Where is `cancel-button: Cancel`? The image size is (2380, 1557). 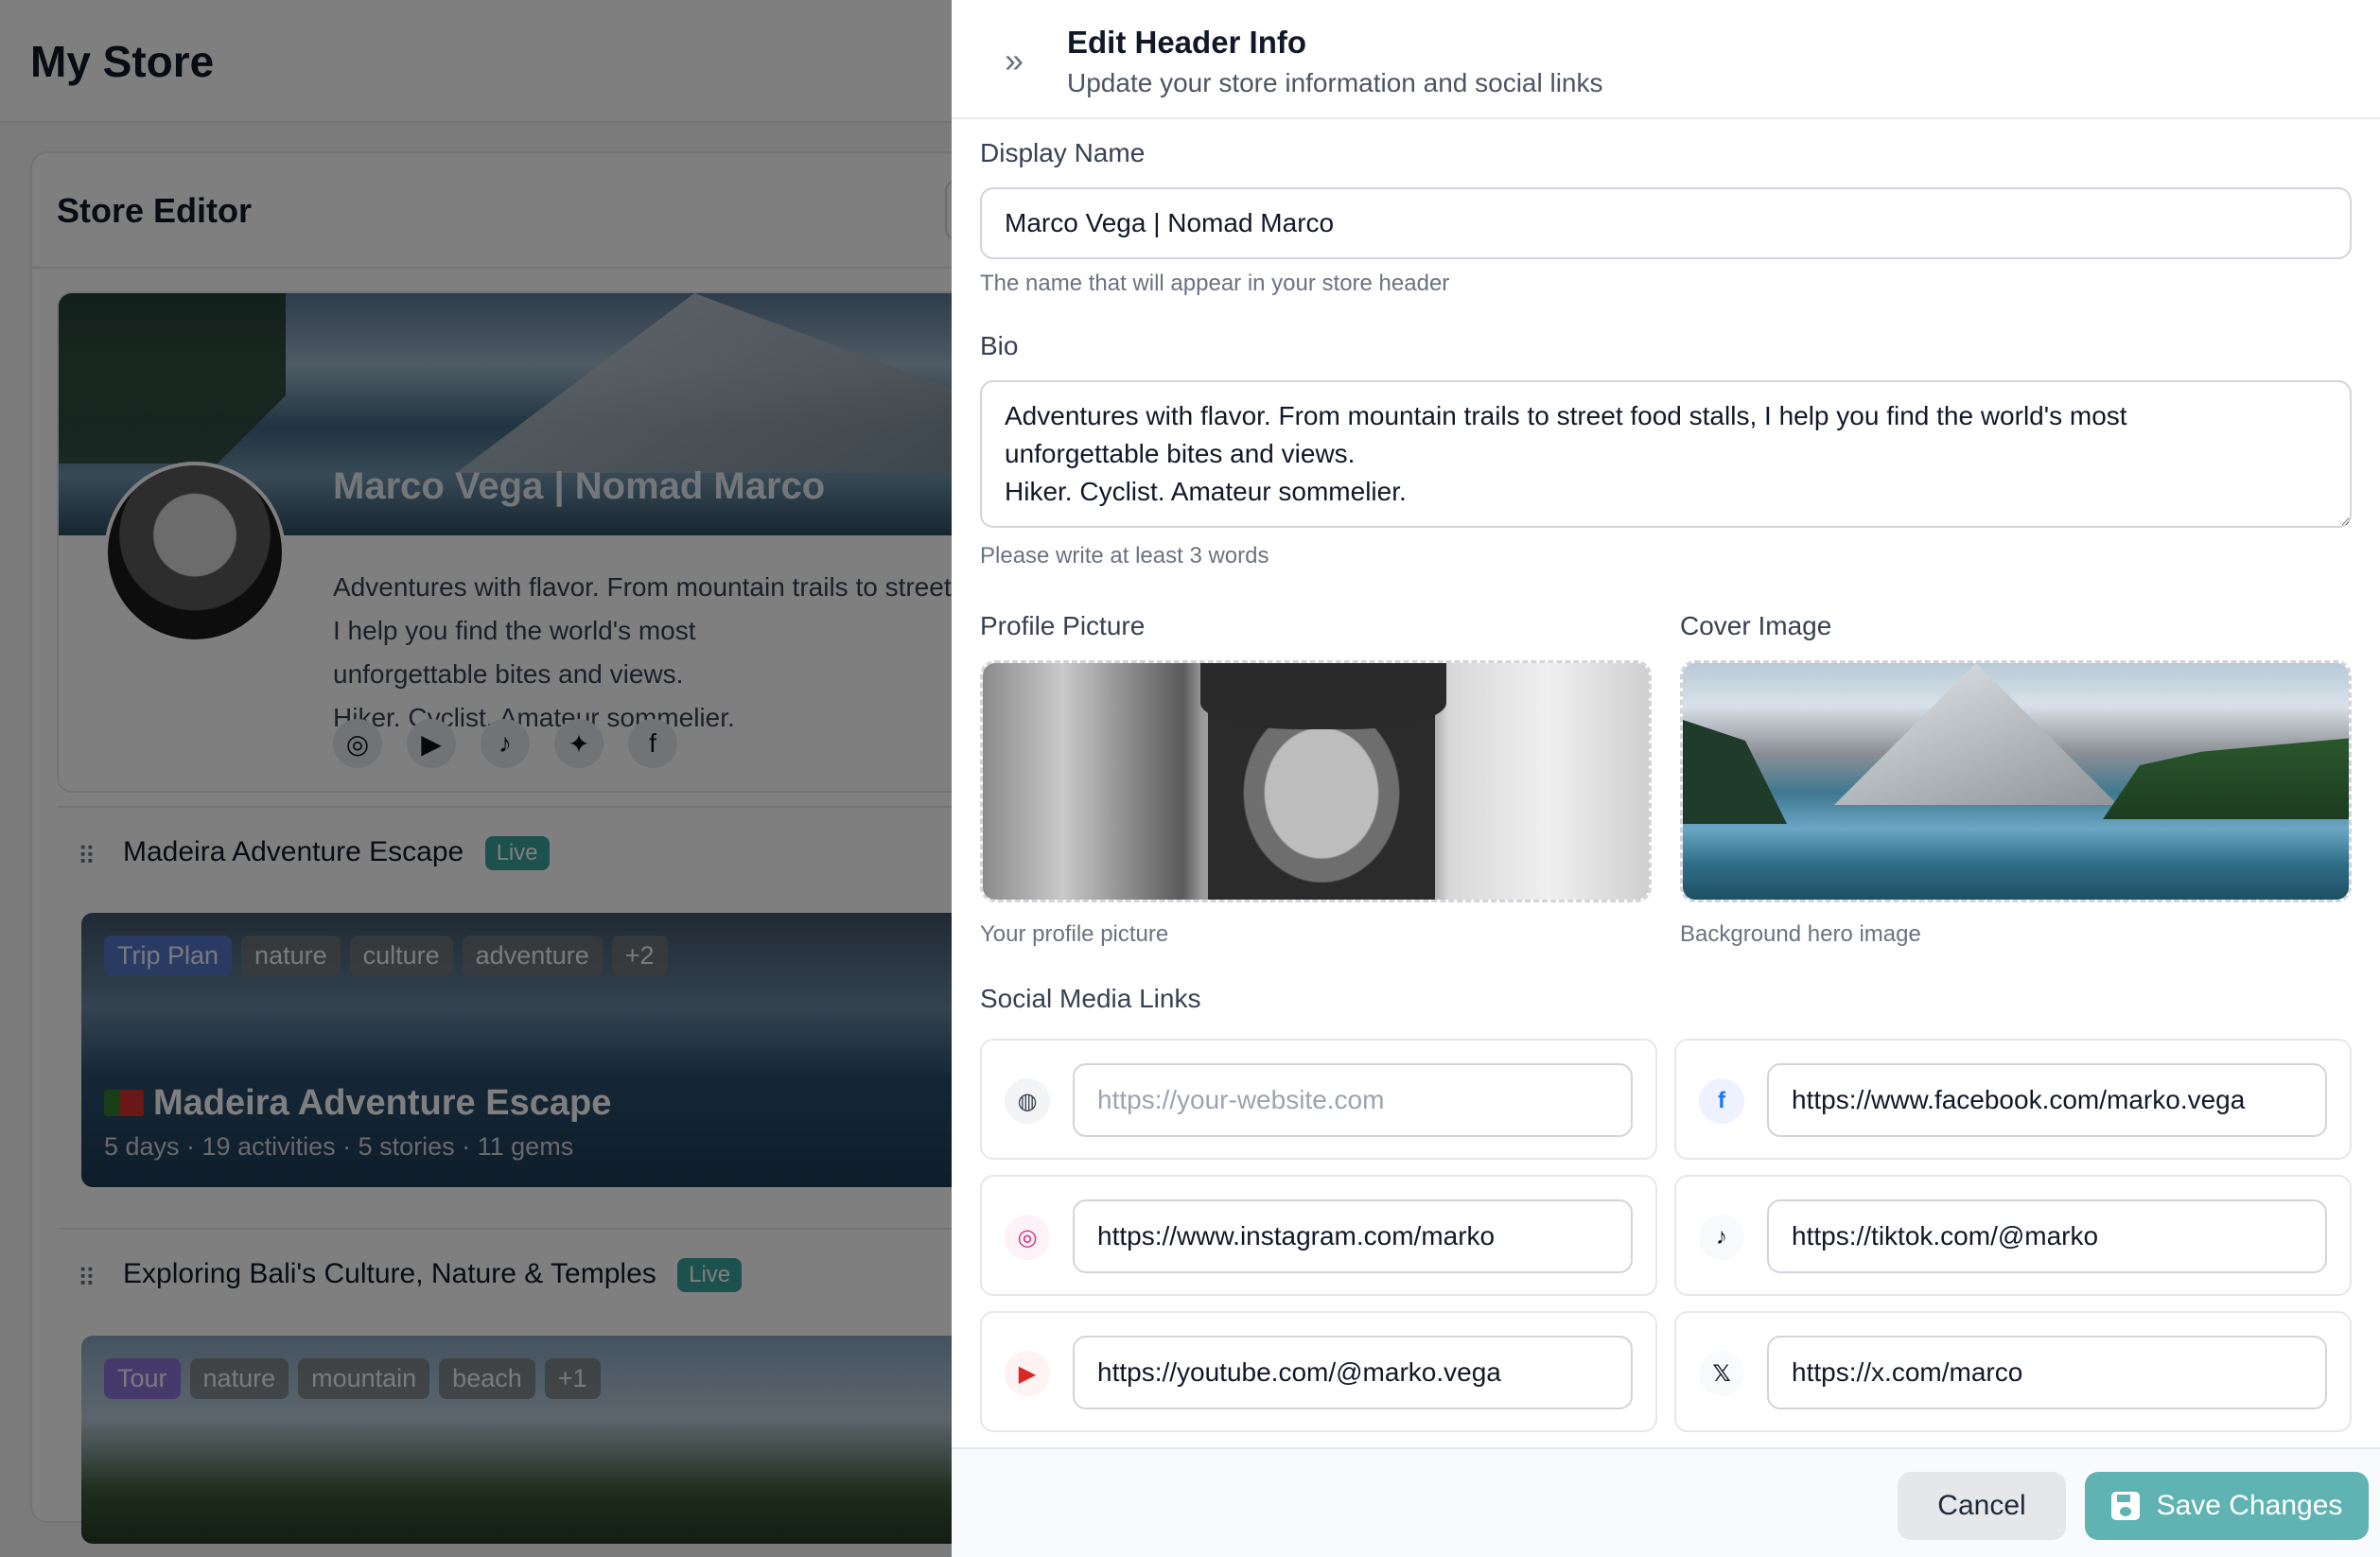
cancel-button: Cancel is located at coordinates (1982, 1506).